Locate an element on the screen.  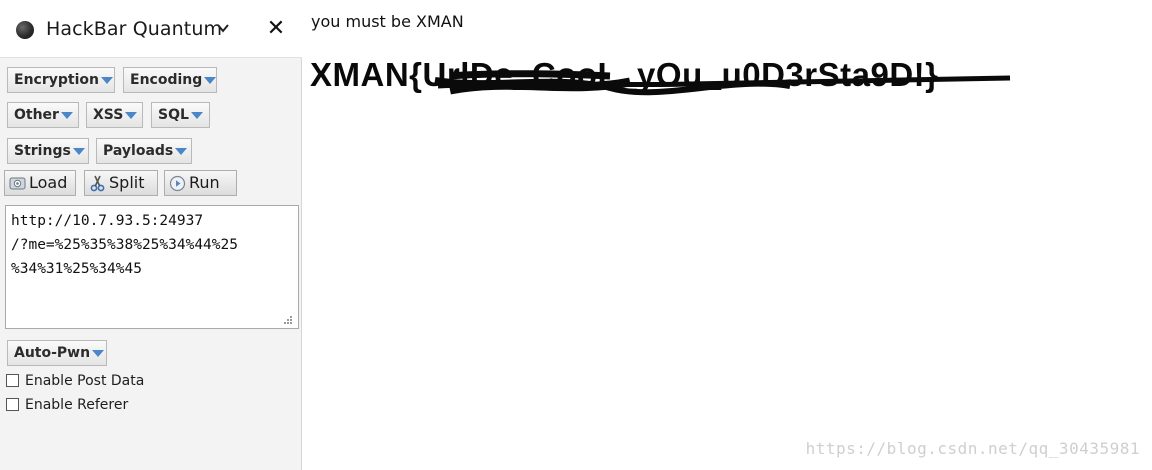
flag-redacted-text: UrlDe_CooL_yOu_u0D3rSta9D!} is located at coordinates (680, 74).